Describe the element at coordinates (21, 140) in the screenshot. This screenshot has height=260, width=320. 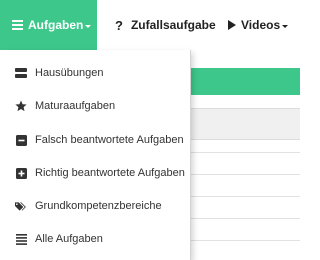
I see `minus-square-icon` at that location.